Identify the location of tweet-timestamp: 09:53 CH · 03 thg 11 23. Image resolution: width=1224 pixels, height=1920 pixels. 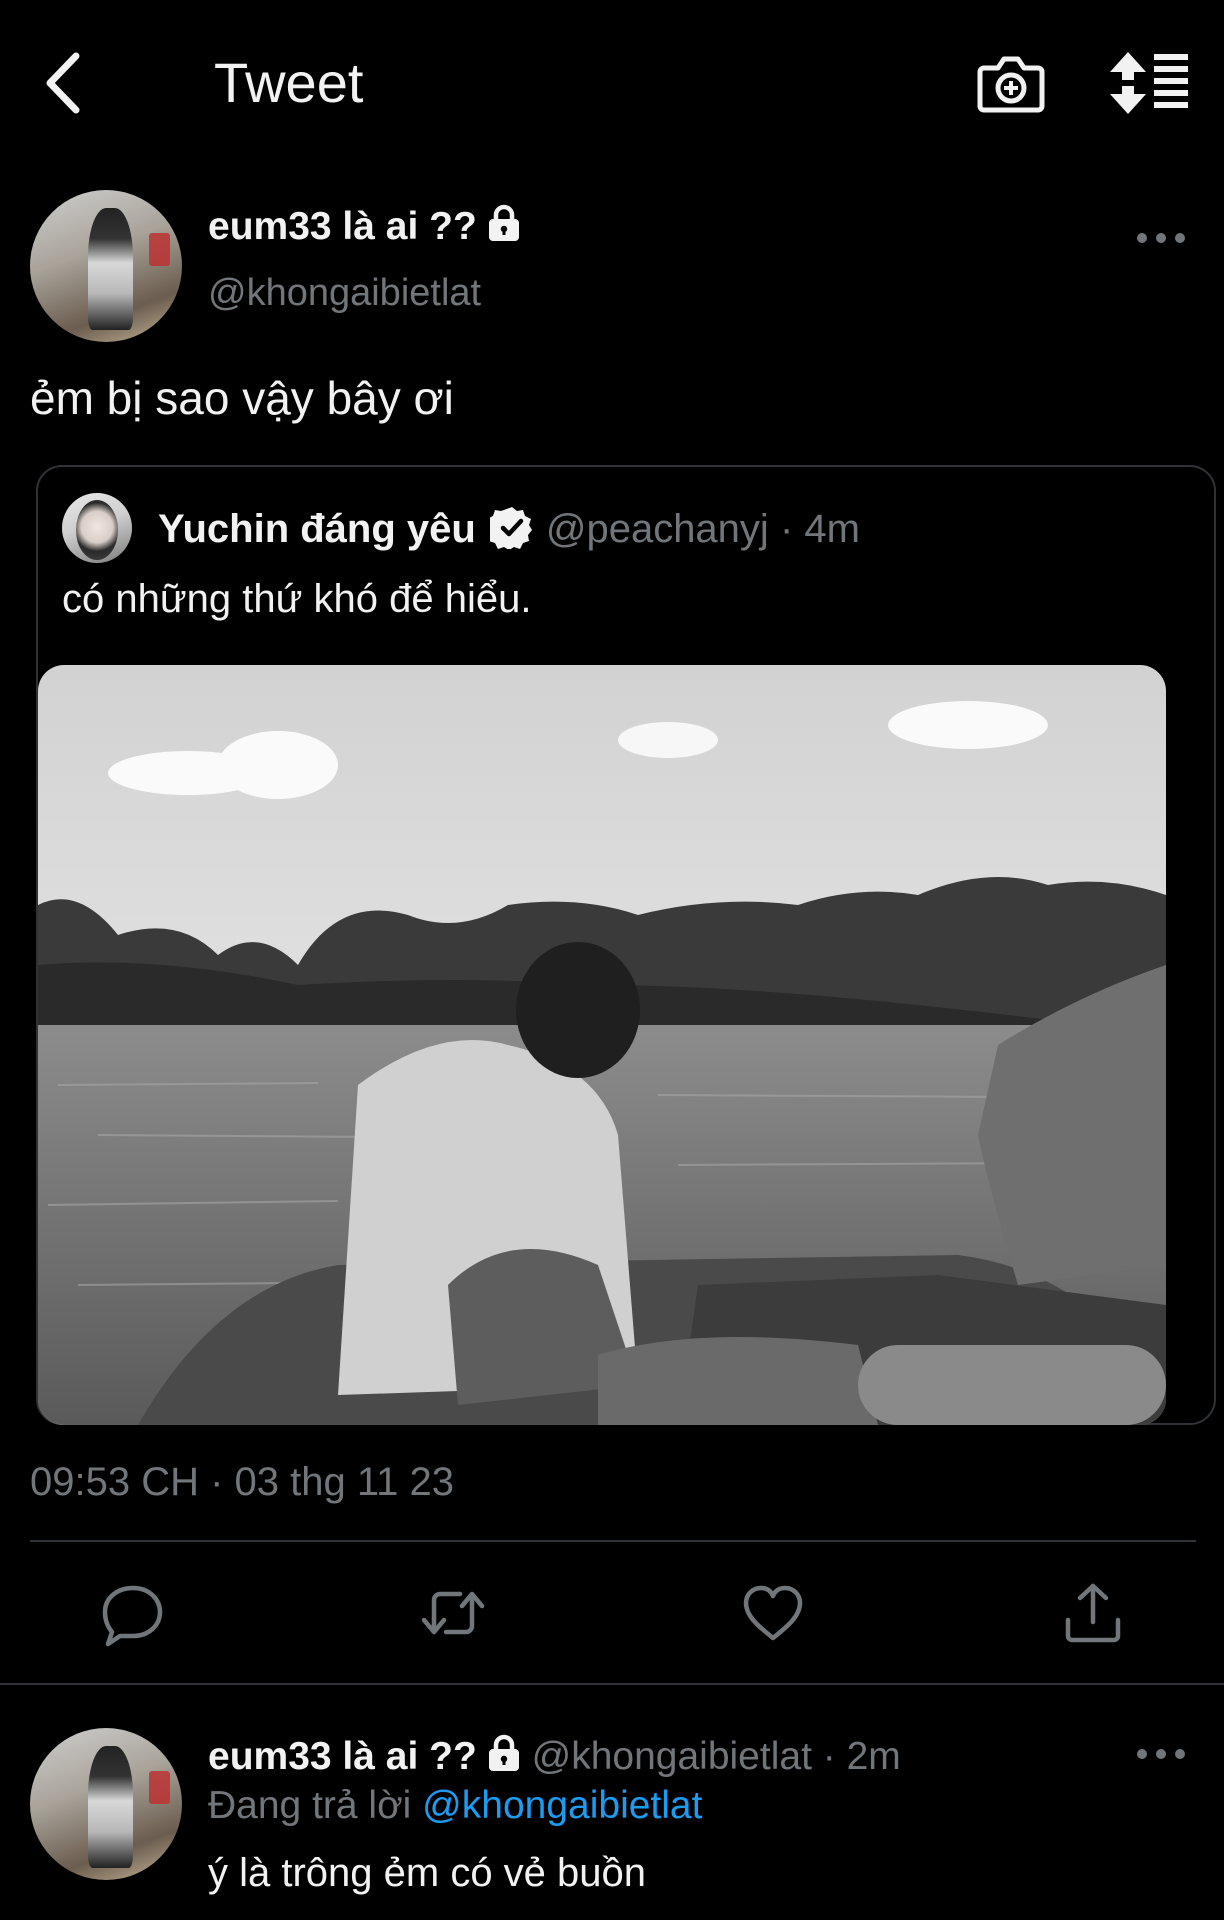
(242, 1482).